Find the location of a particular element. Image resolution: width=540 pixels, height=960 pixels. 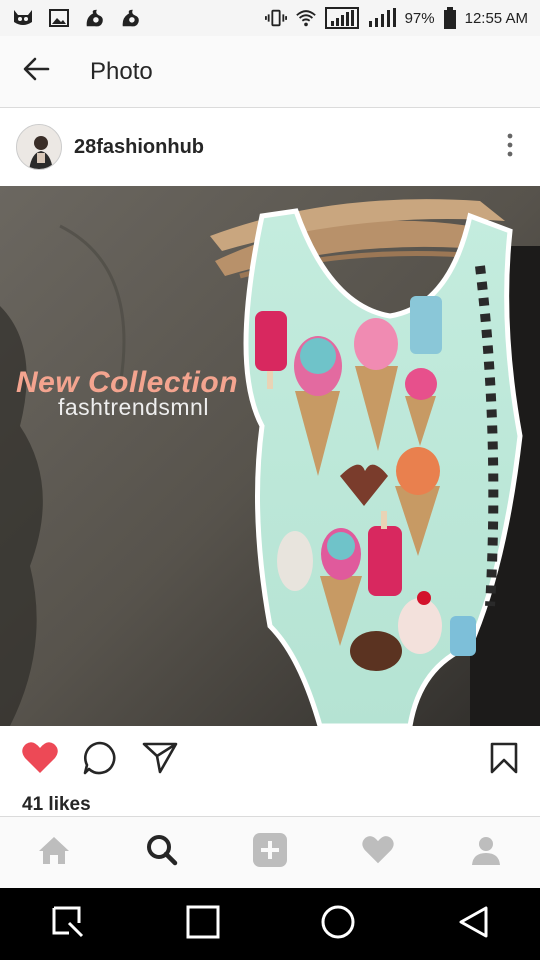

home-square-button is located at coordinates (203, 924).